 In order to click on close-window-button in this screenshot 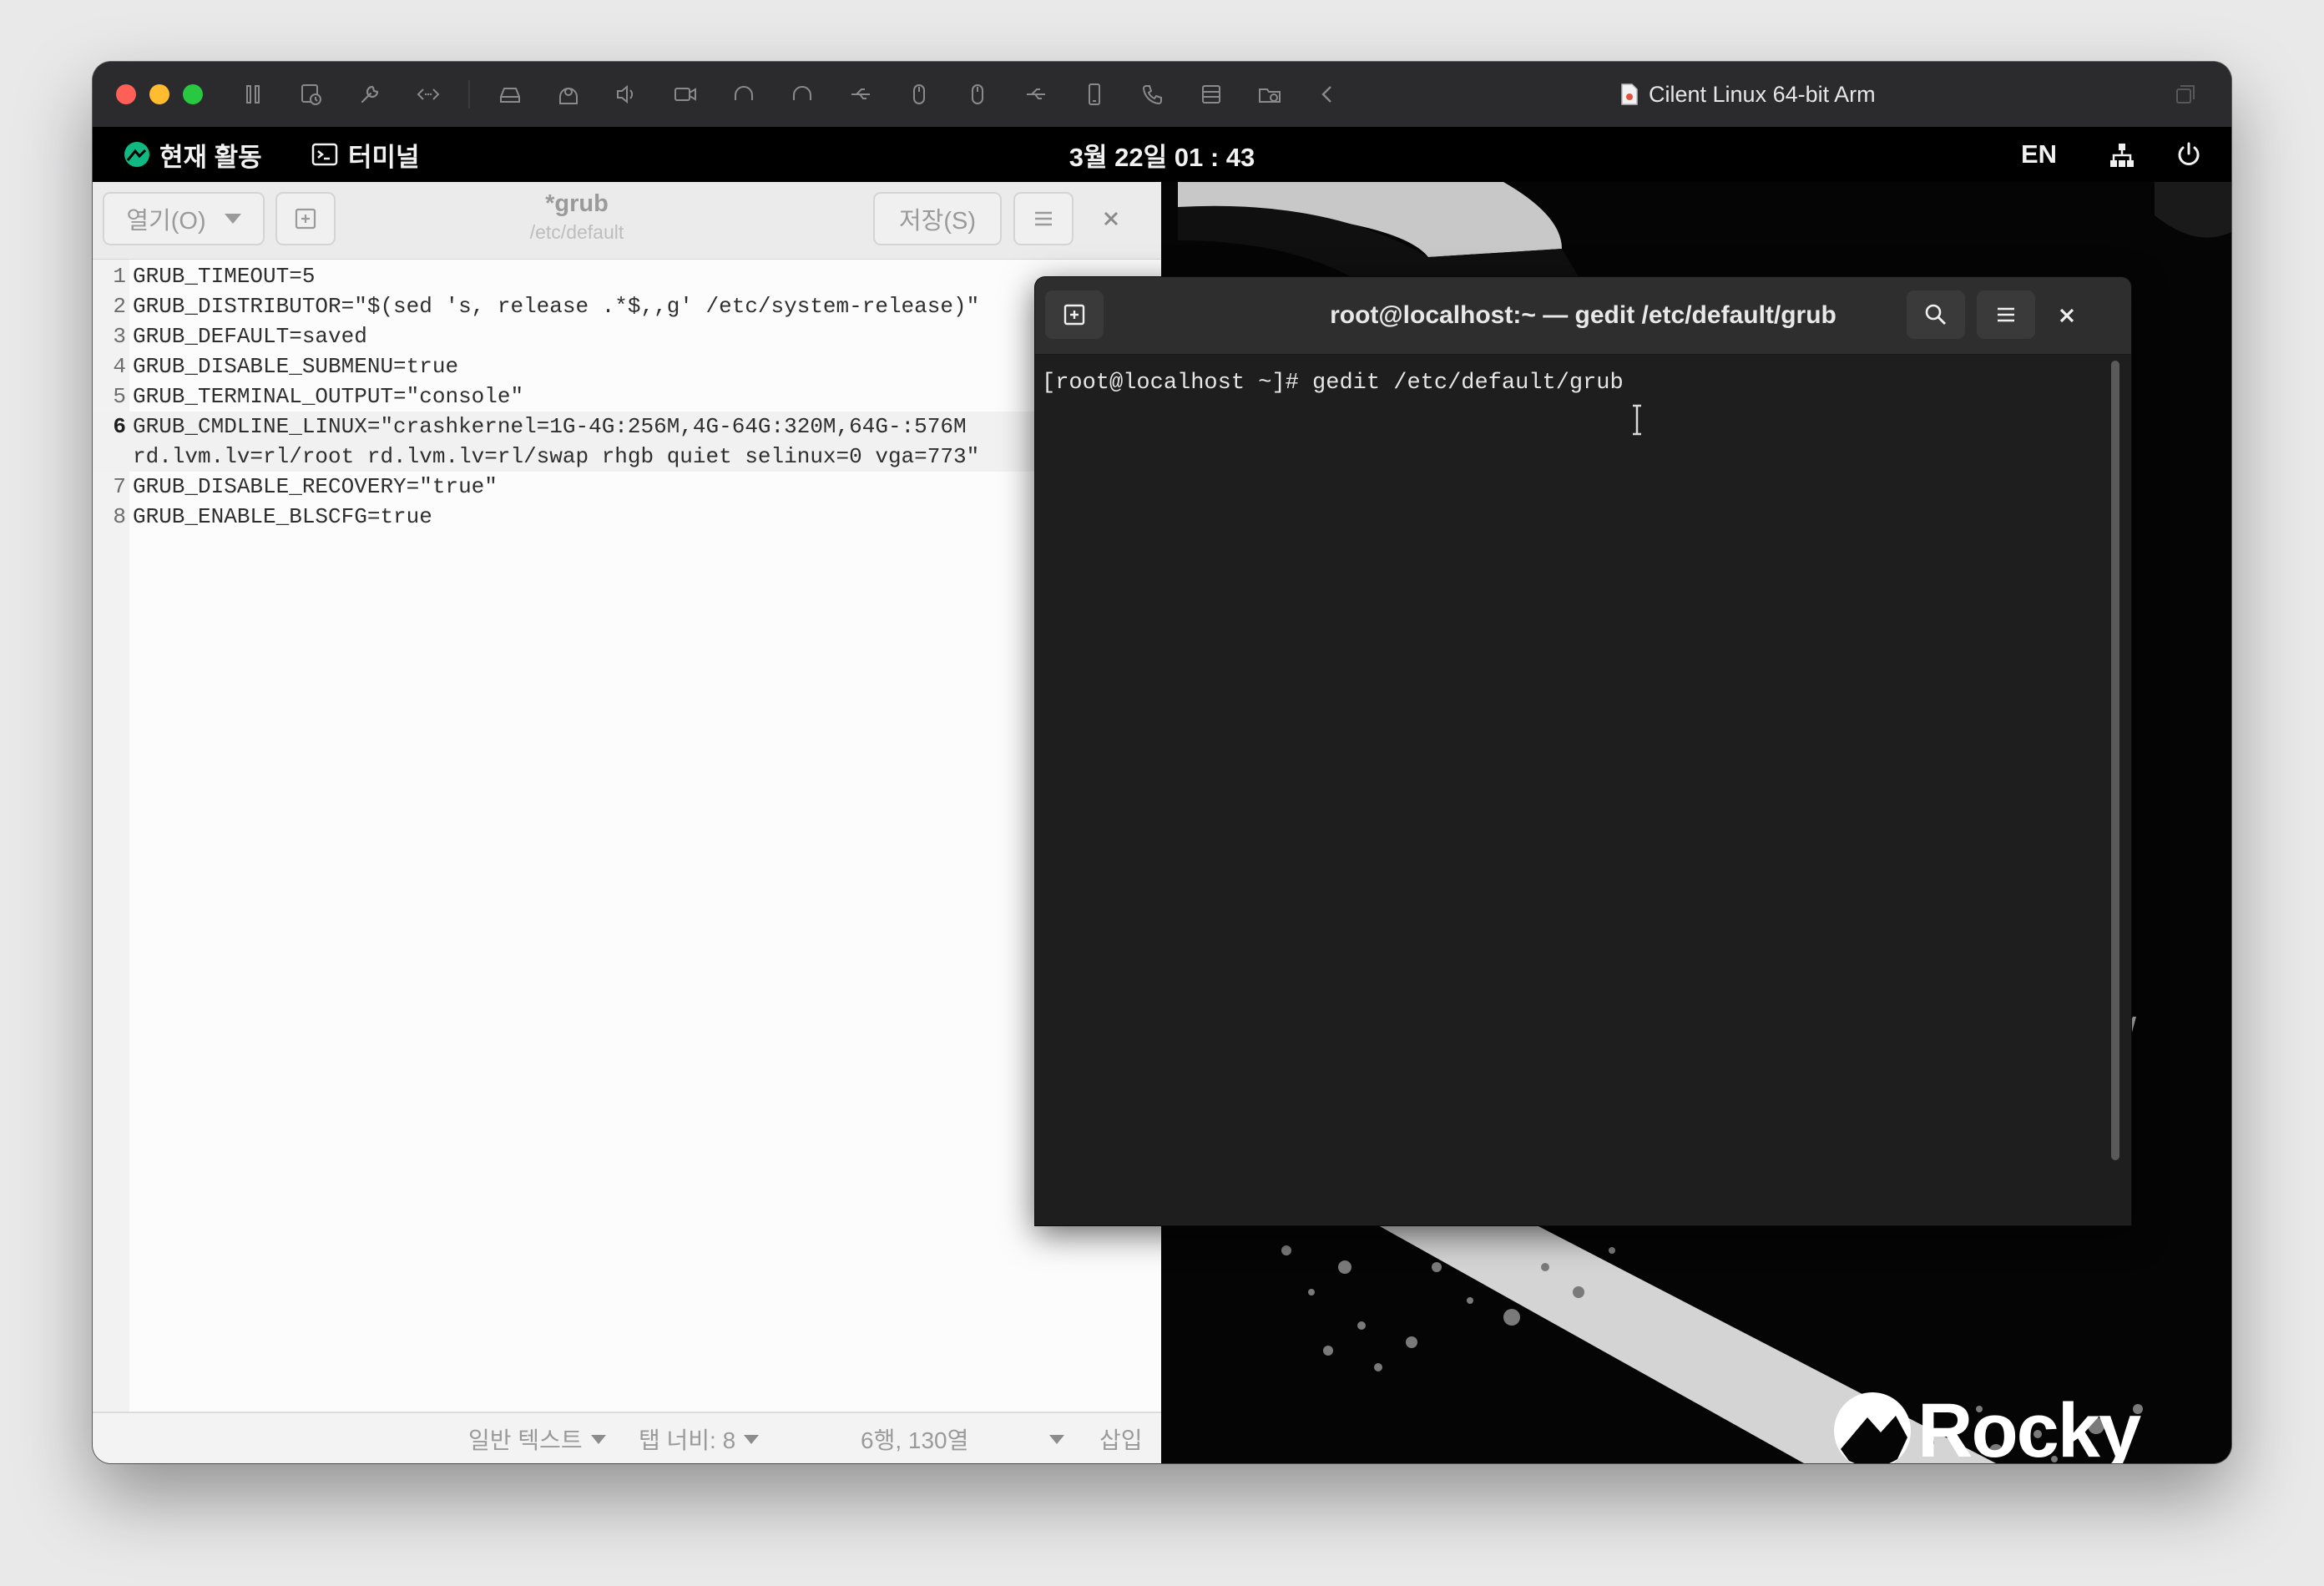, I will do `click(126, 94)`.